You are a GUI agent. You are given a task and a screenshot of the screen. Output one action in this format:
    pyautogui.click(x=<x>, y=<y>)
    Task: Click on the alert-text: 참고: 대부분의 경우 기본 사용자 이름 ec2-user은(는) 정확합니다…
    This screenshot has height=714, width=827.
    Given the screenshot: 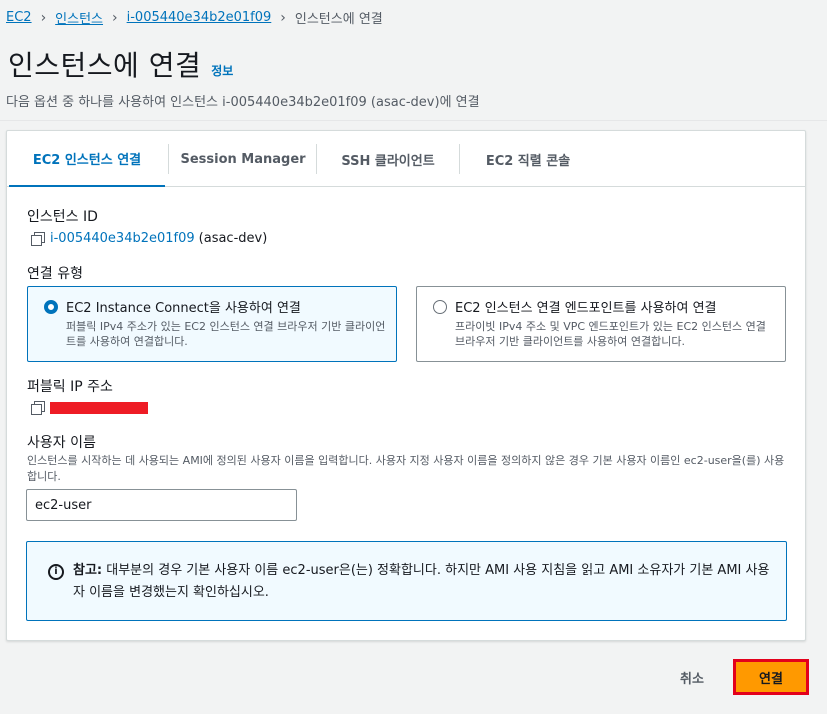 What is the action you would take?
    pyautogui.click(x=423, y=582)
    